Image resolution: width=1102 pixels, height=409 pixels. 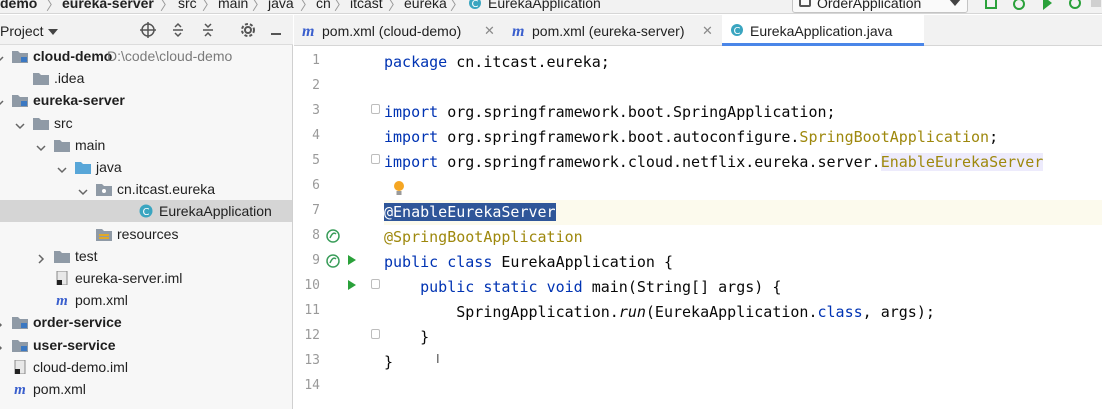 What do you see at coordinates (743, 362) in the screenshot?
I see `code-line-13: }` at bounding box center [743, 362].